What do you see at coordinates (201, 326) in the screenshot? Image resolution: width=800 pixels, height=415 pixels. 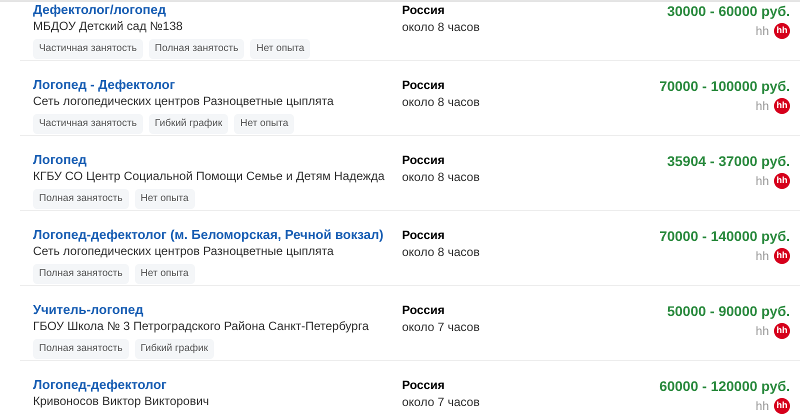 I see `employer-name: ГБОУ Школа № 3 Петроградского Района Санкт-Петербурга` at bounding box center [201, 326].